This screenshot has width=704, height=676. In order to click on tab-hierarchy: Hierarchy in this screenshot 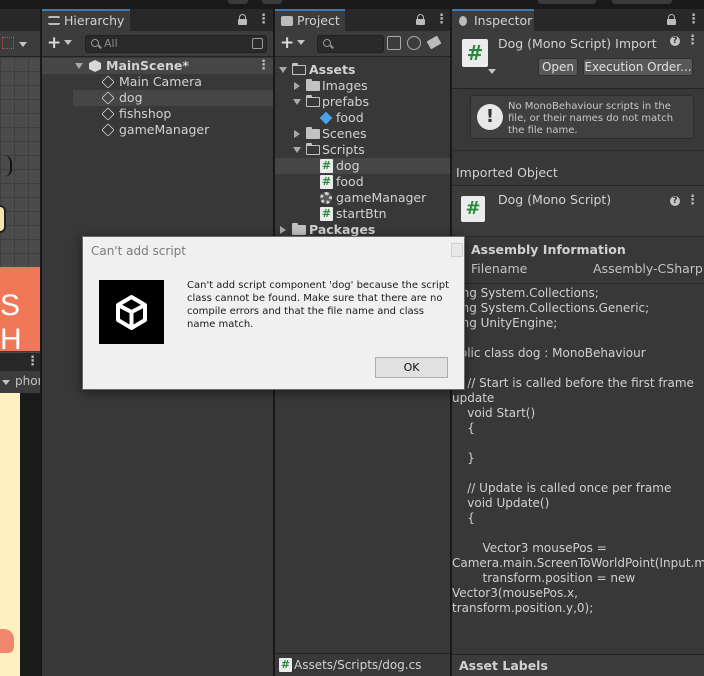, I will do `click(86, 20)`.